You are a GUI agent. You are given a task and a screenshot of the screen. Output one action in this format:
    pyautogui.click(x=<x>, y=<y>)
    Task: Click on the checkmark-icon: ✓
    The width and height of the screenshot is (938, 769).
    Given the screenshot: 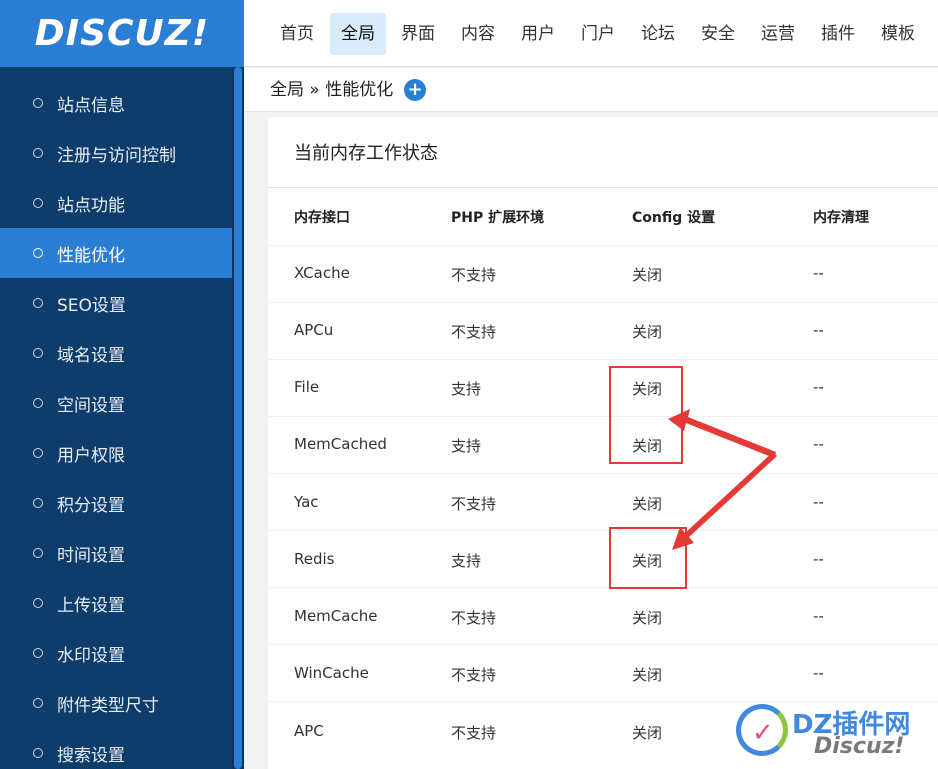 What is the action you would take?
    pyautogui.click(x=763, y=733)
    